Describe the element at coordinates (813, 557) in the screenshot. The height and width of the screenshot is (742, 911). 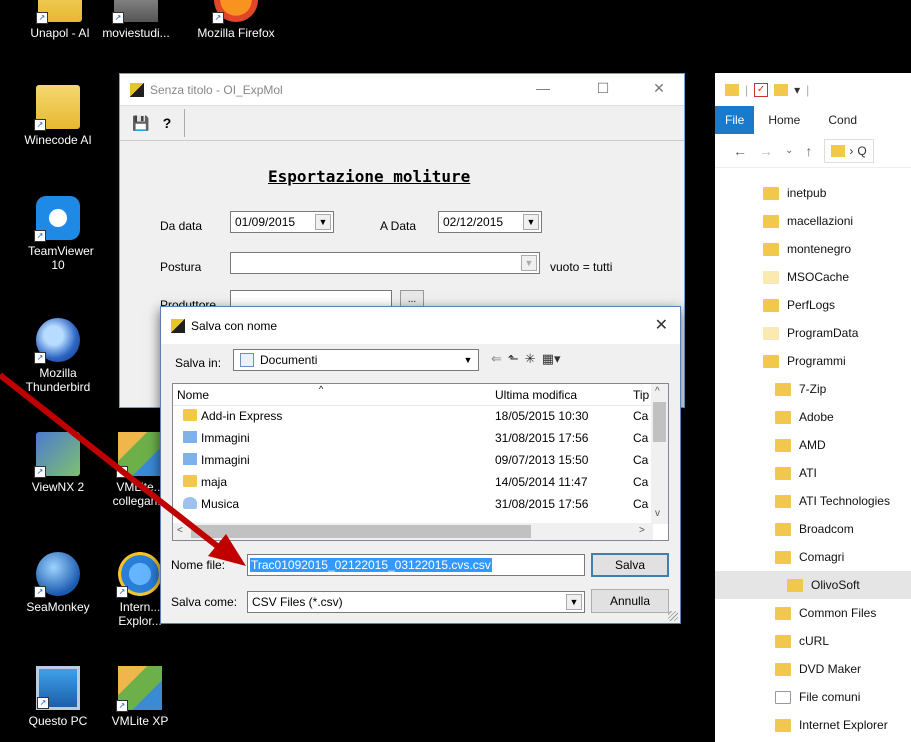
I see `tree-item: Comagri` at that location.